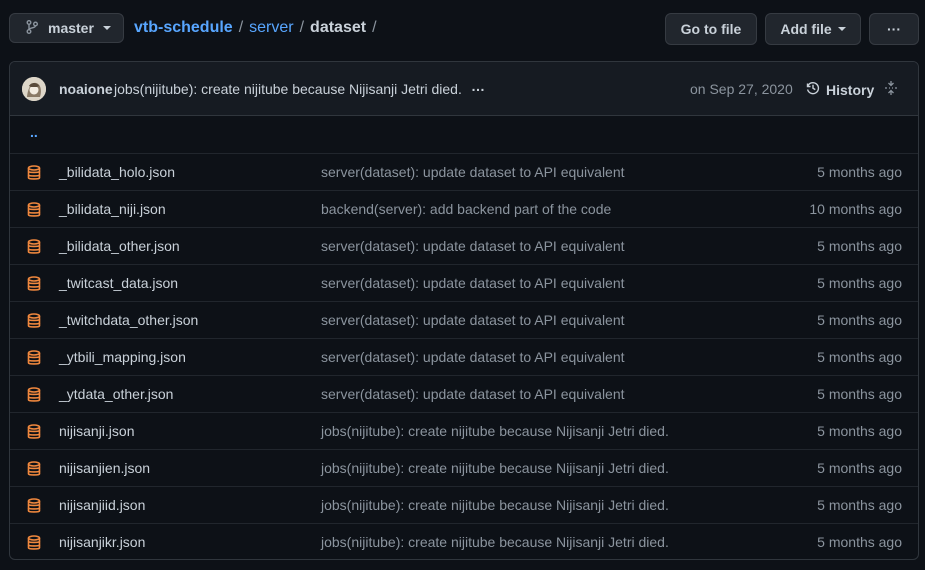  I want to click on file-name-link: _bilidata_holo.json, so click(117, 172).